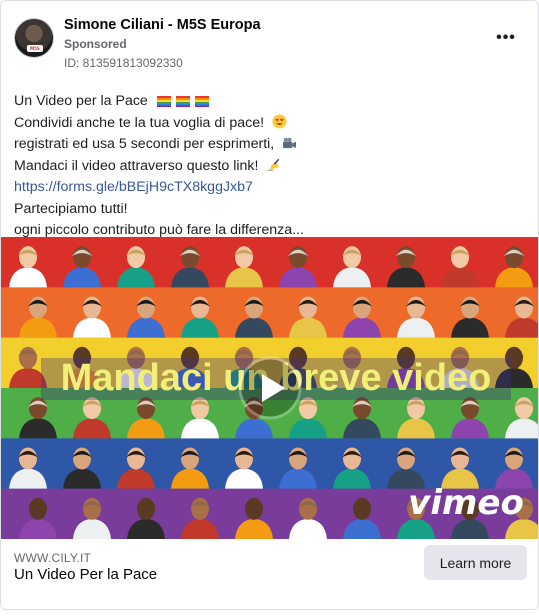  Describe the element at coordinates (466, 503) in the screenshot. I see `vimeo-logo: vimeo` at that location.